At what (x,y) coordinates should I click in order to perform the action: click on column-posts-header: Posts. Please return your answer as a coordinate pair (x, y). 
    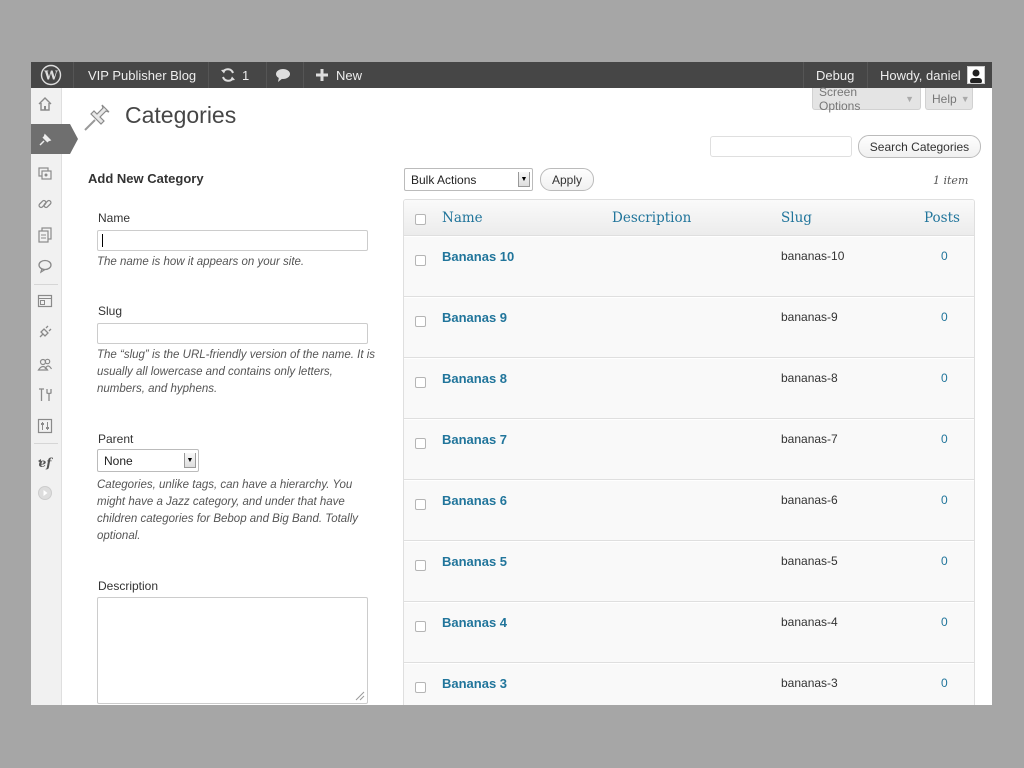
    Looking at the image, I should click on (942, 218).